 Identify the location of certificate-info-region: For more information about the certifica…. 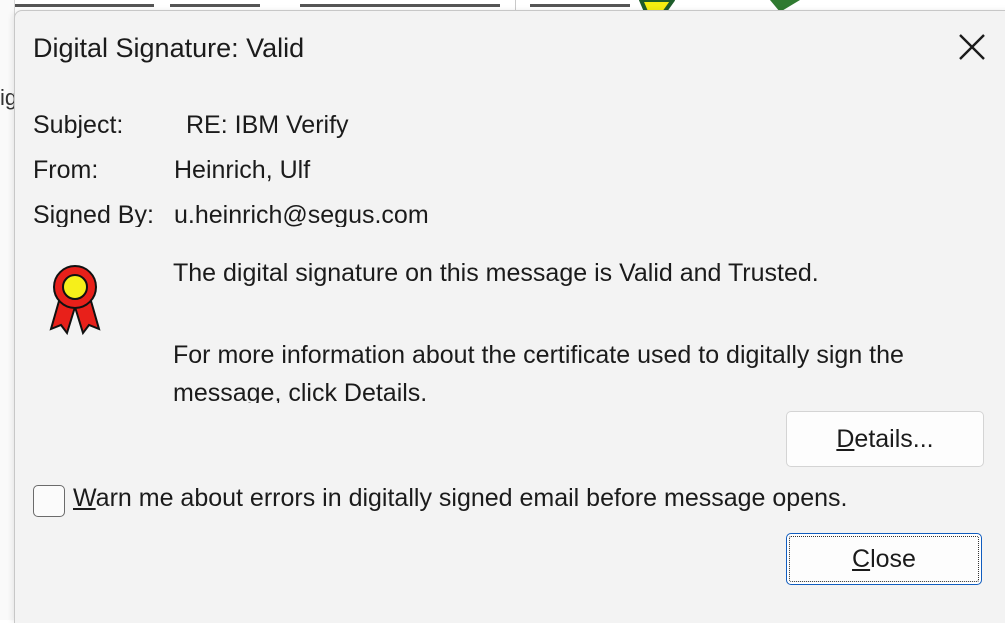
(583, 369).